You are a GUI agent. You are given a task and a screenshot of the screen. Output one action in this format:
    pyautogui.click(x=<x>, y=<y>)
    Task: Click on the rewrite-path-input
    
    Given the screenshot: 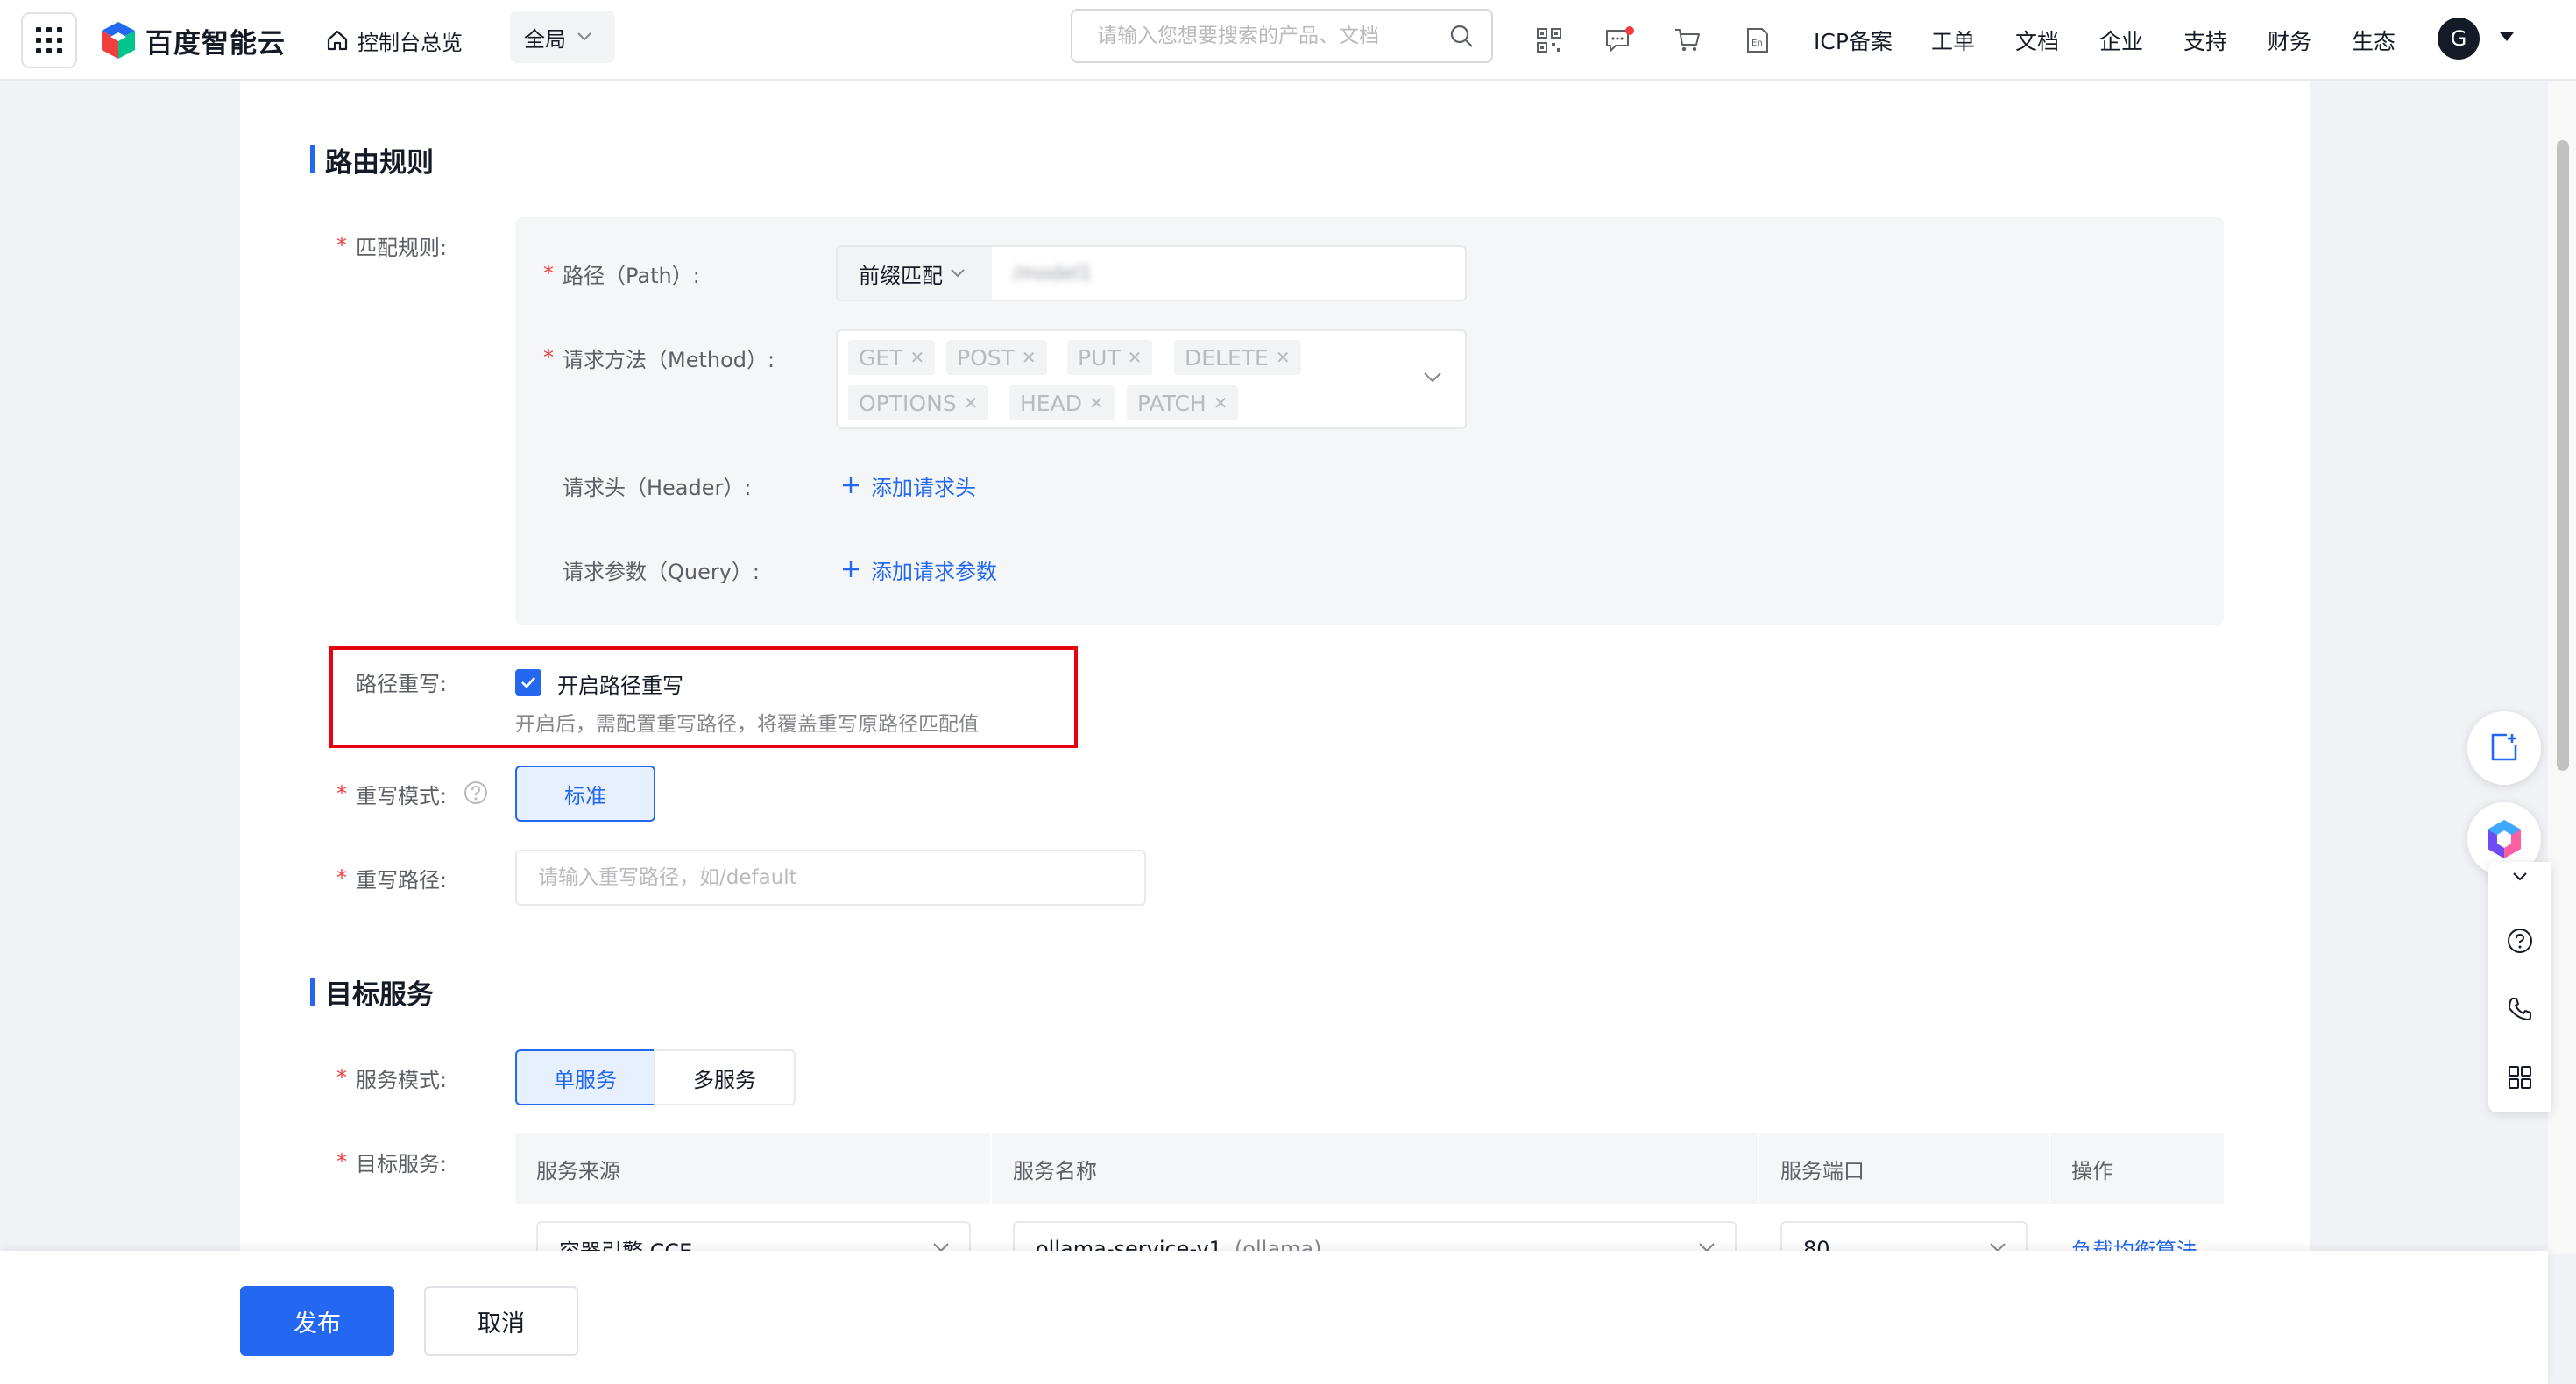 What is the action you would take?
    pyautogui.click(x=830, y=878)
    